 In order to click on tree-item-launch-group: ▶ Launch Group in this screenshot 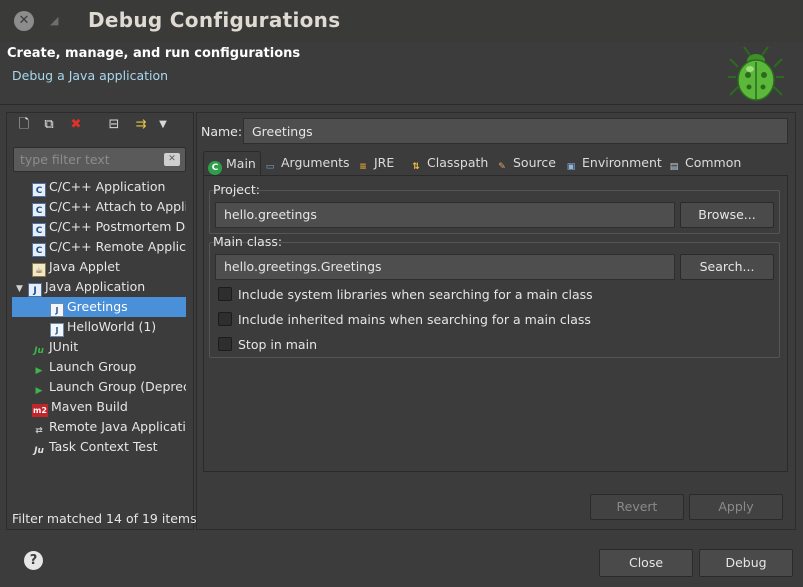, I will do `click(99, 367)`.